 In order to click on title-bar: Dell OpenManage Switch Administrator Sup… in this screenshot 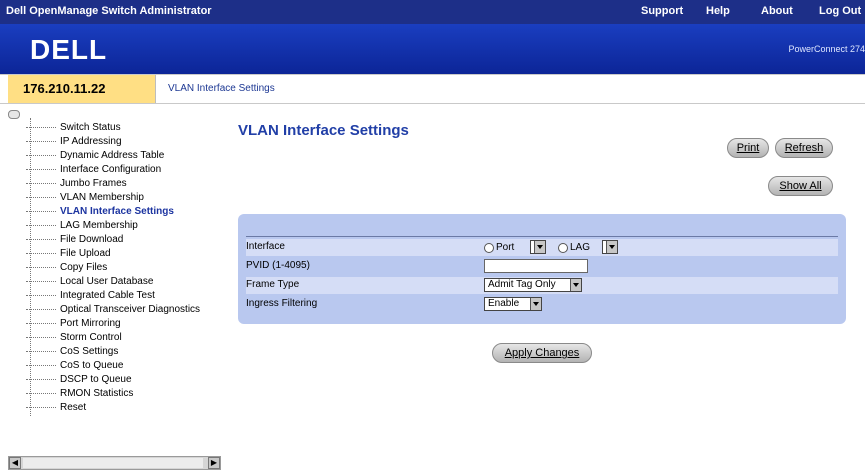, I will do `click(432, 12)`.